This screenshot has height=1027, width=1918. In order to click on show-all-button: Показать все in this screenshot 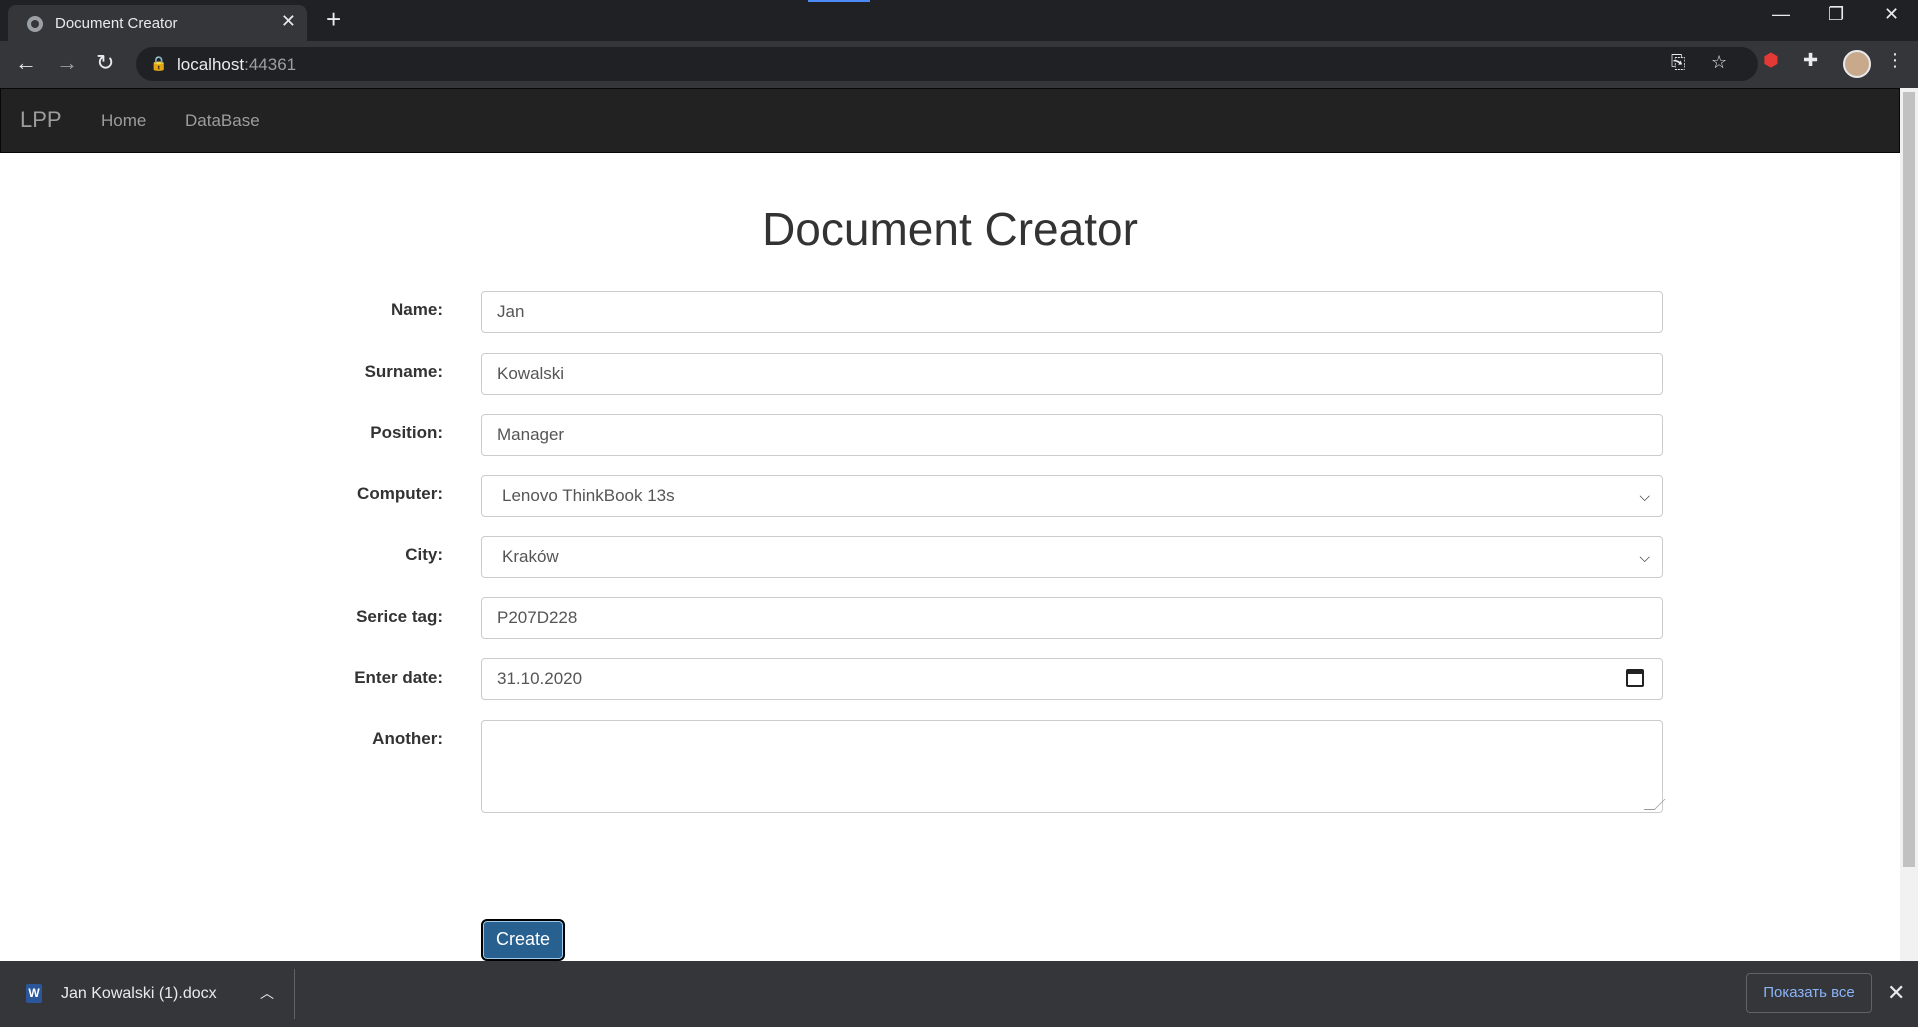, I will do `click(1809, 993)`.